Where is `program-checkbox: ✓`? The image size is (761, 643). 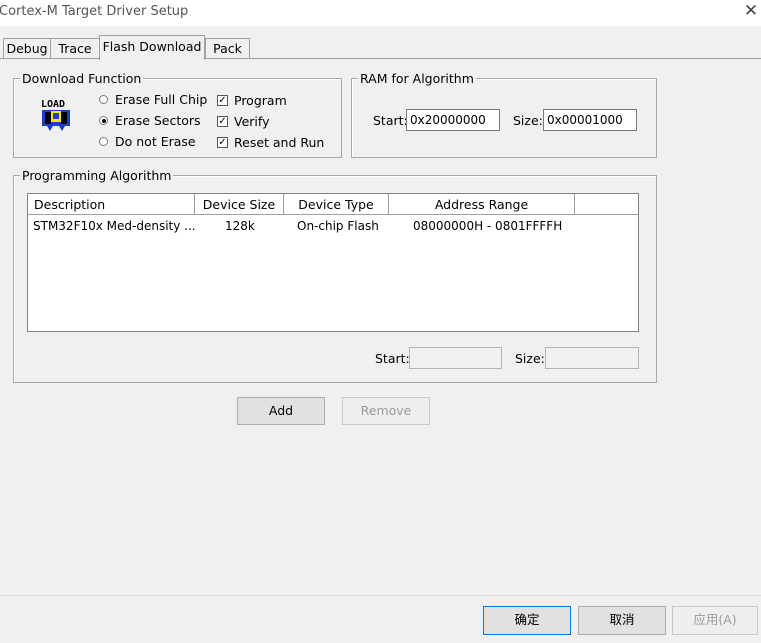
program-checkbox: ✓ is located at coordinates (222, 100).